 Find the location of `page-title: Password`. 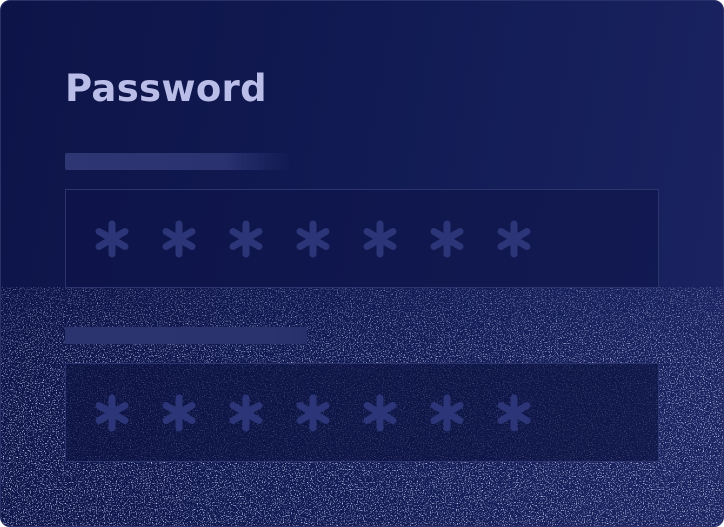

page-title: Password is located at coordinates (166, 88).